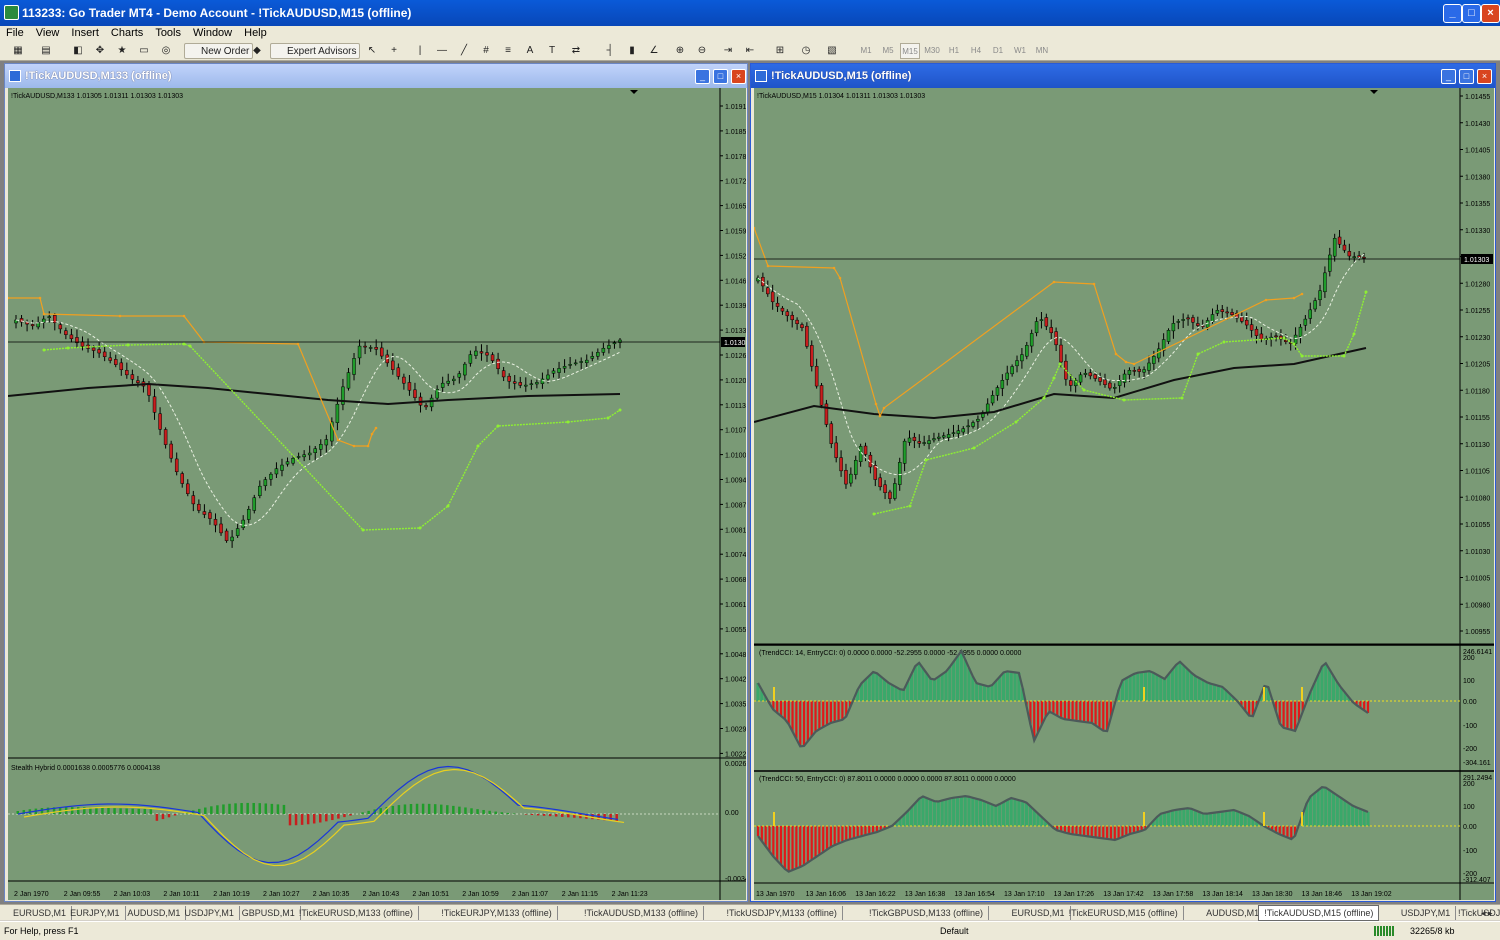  I want to click on bar-chart-icon: ┤, so click(610, 51).